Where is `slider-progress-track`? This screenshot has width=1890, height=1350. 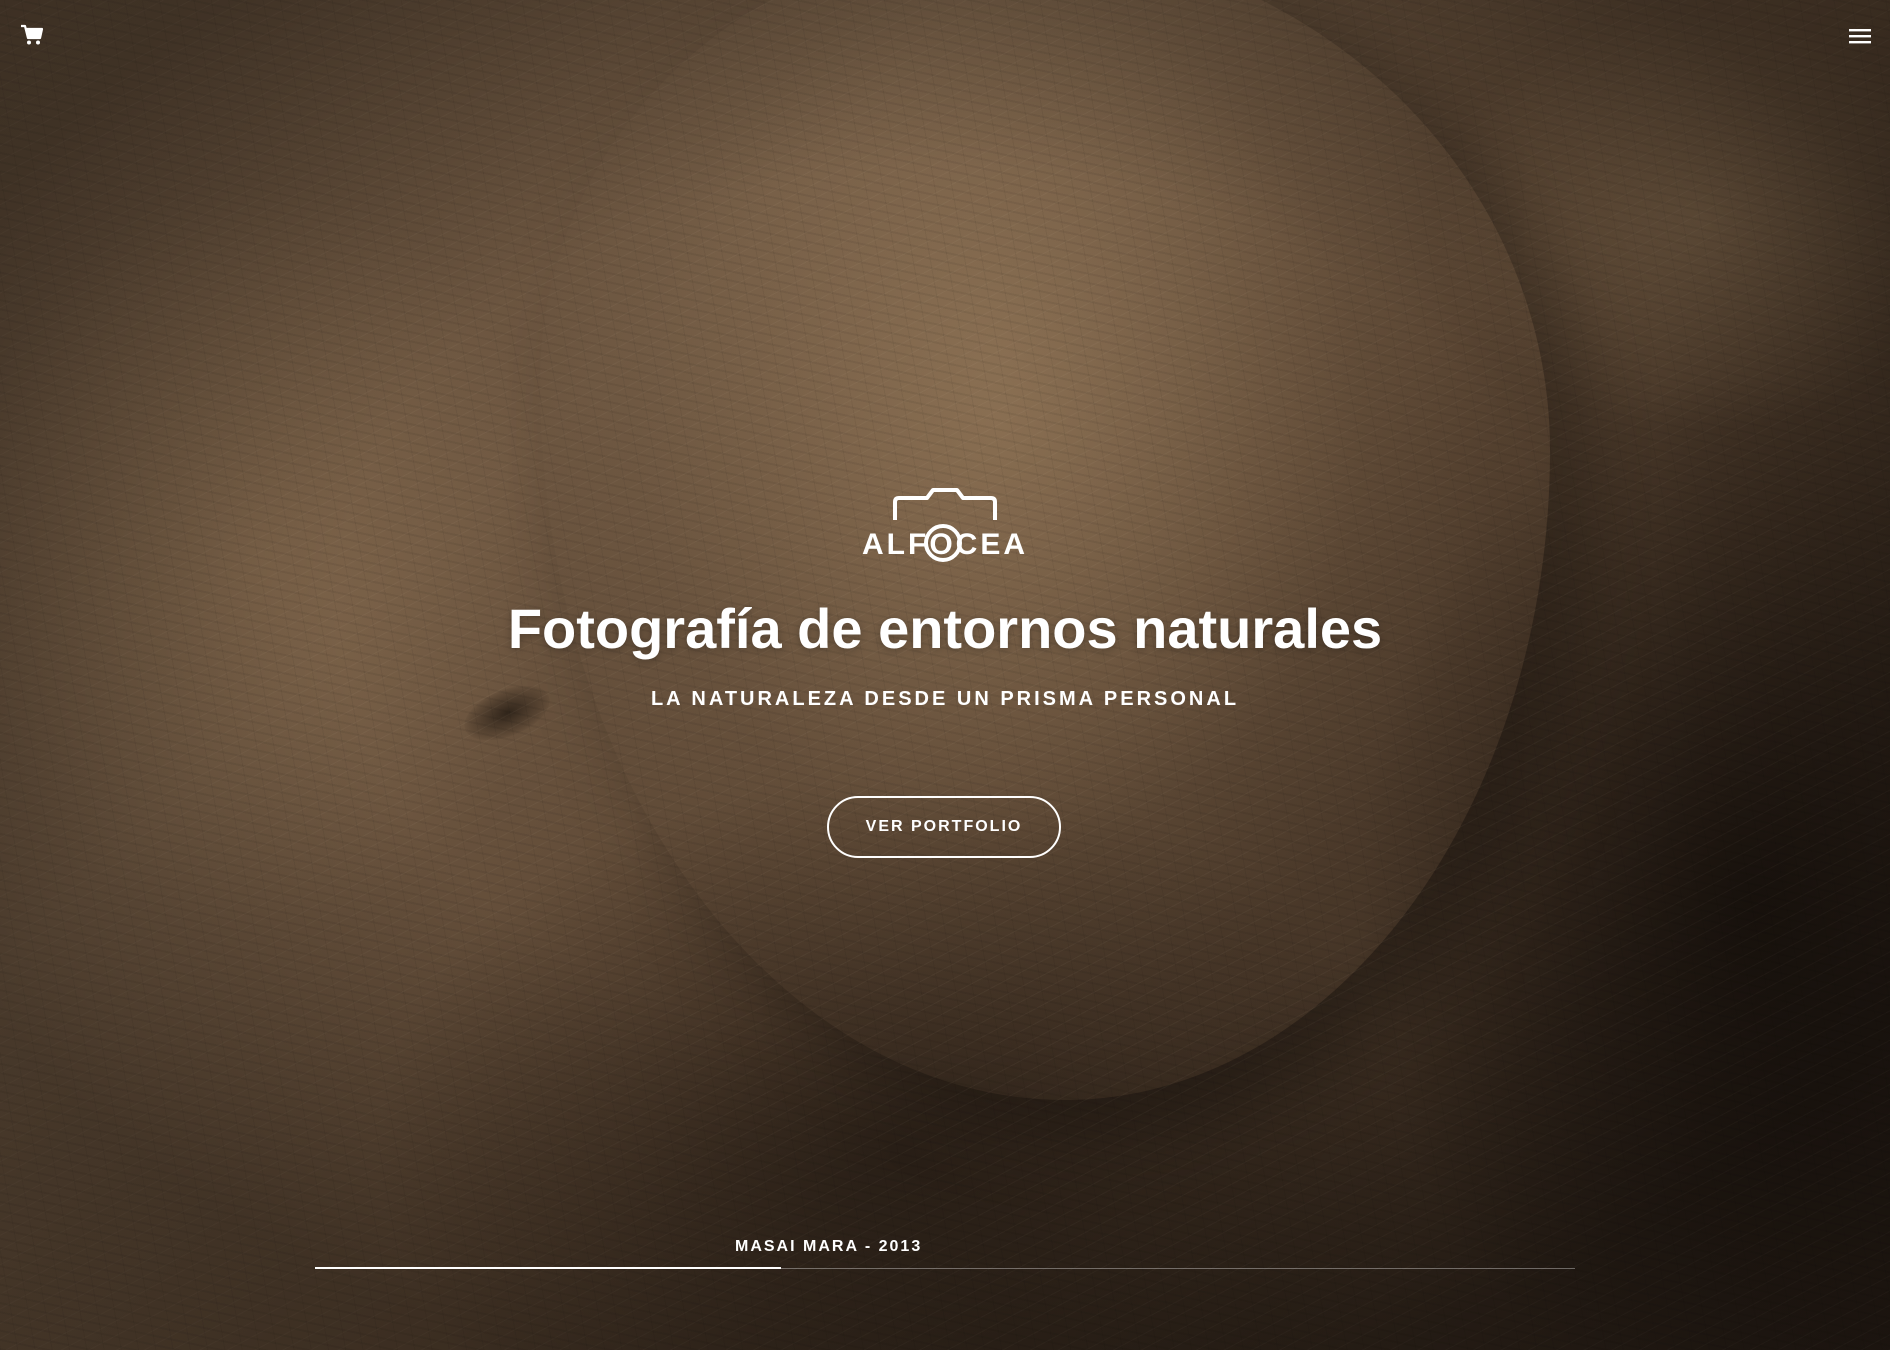 slider-progress-track is located at coordinates (945, 1268).